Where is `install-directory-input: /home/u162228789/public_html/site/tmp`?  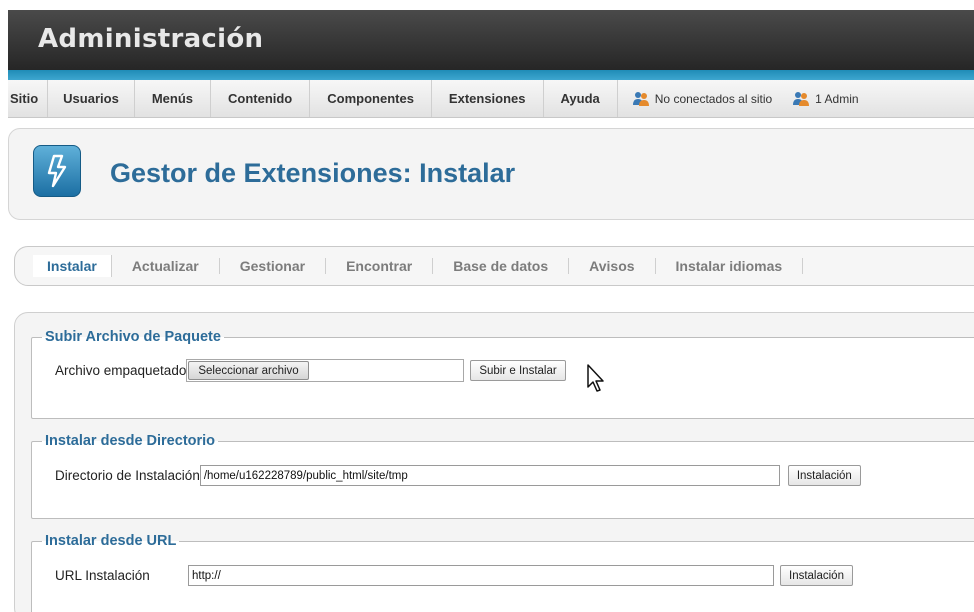 install-directory-input: /home/u162228789/public_html/site/tmp is located at coordinates (489, 475).